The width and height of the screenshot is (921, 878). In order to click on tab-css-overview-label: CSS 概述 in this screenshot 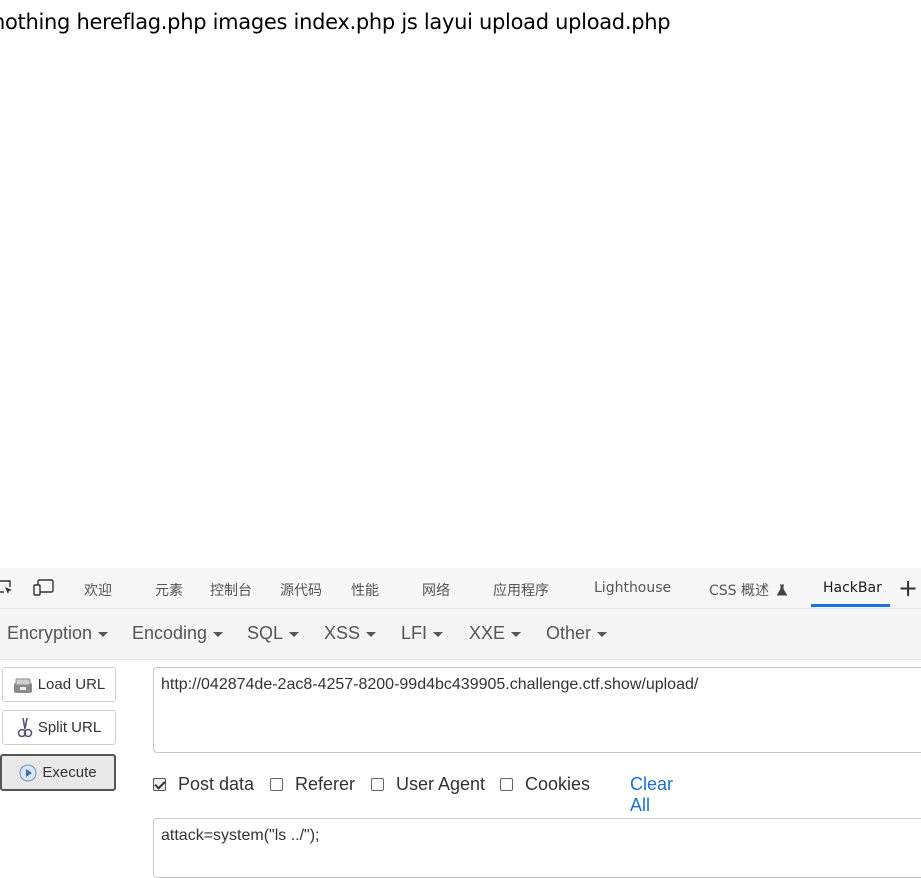, I will do `click(739, 591)`.